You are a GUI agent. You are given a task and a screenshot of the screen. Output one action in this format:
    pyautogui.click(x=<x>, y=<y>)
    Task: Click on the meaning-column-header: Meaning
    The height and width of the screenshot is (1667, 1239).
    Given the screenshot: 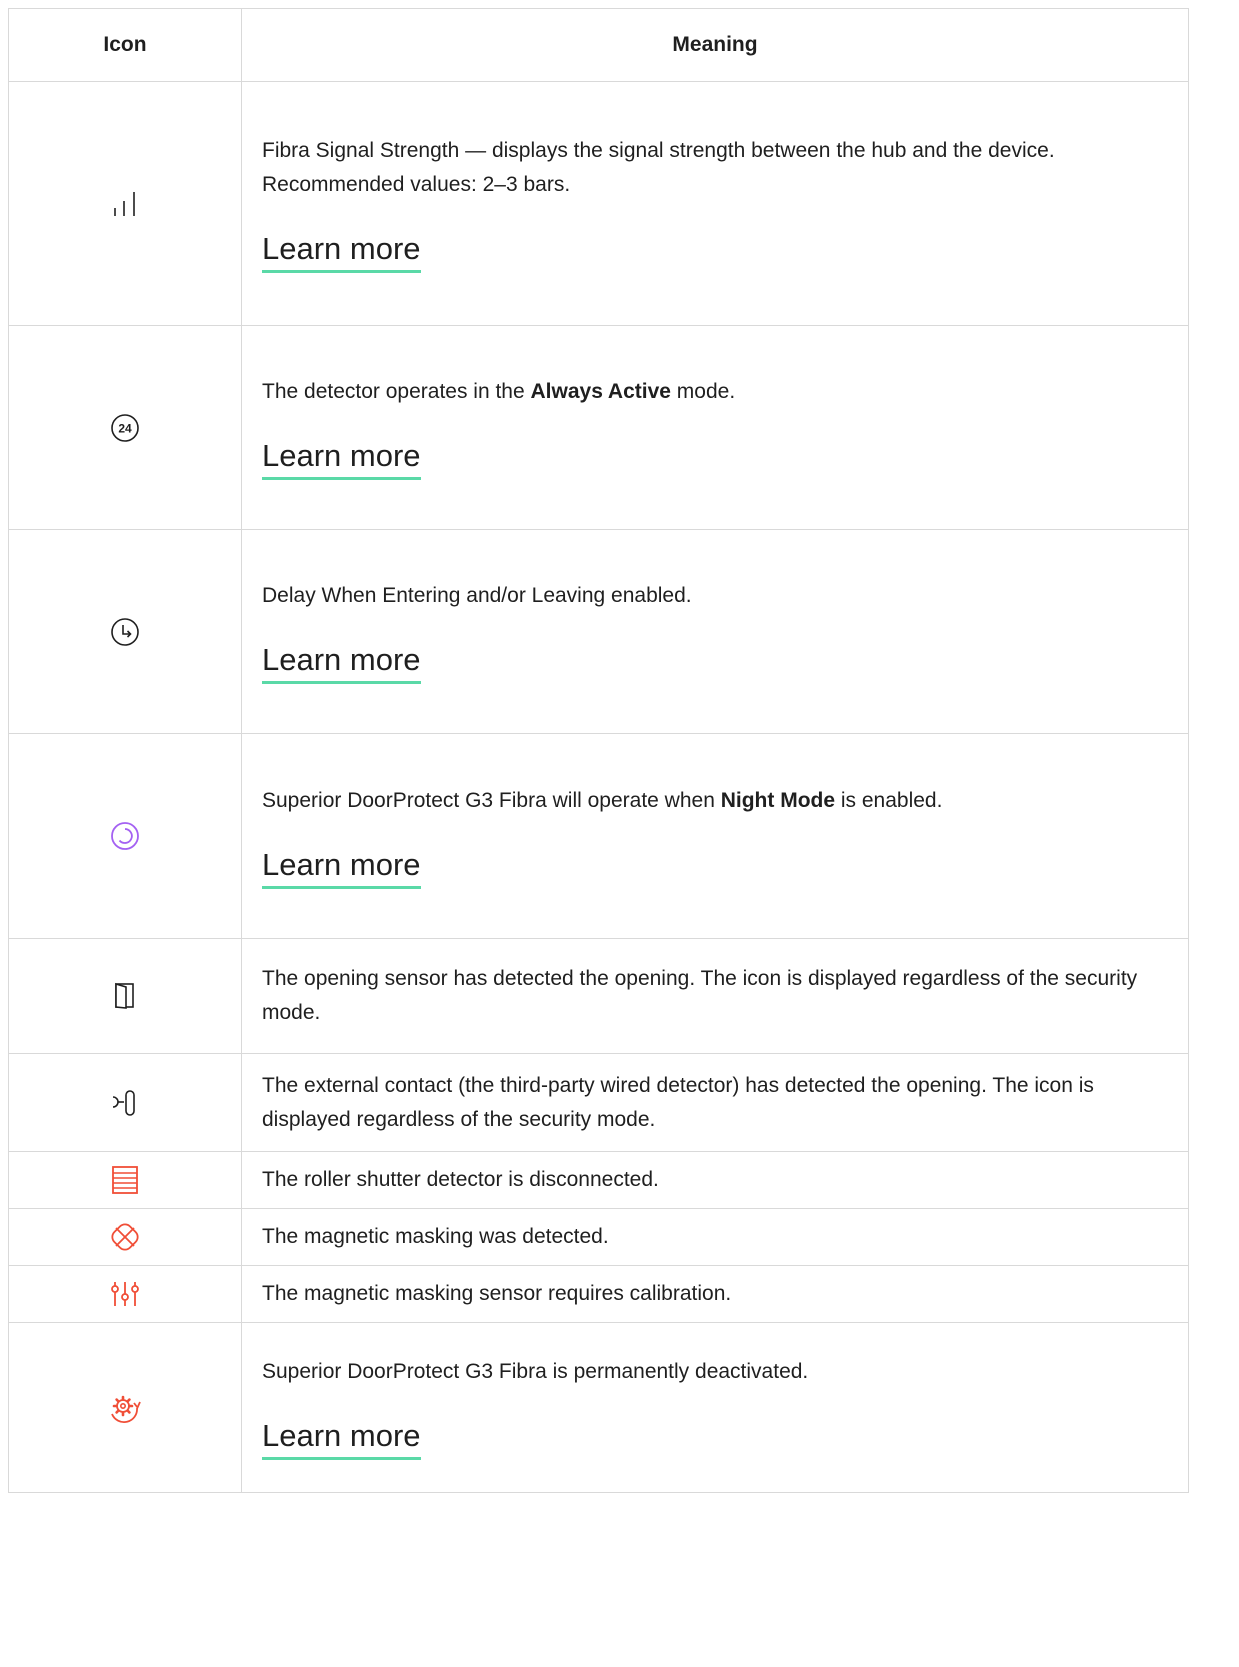 What is the action you would take?
    pyautogui.click(x=715, y=45)
    